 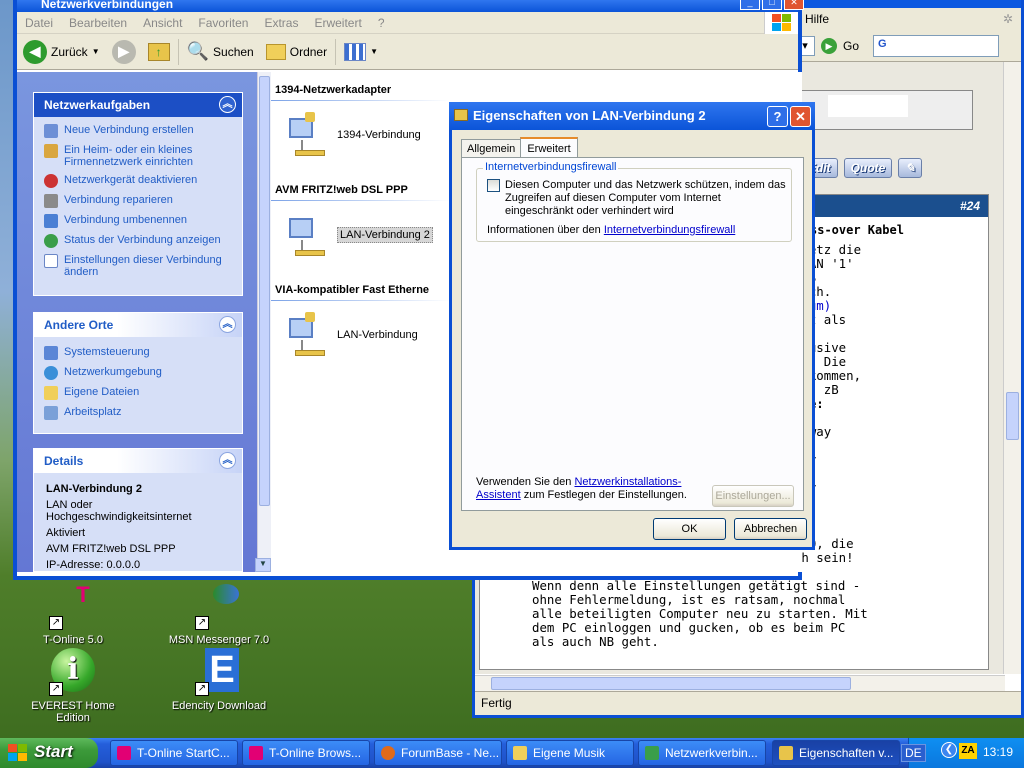 I want to click on network-connection-icon, so click(x=307, y=235).